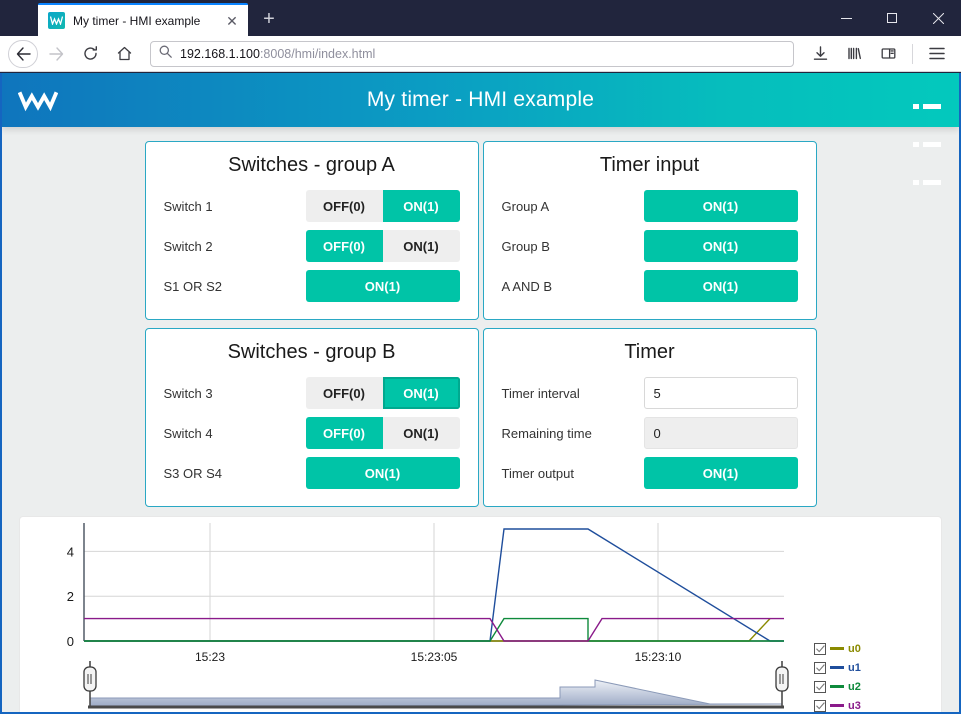 The height and width of the screenshot is (714, 961). I want to click on chart-y-tick-label: 0, so click(70, 641).